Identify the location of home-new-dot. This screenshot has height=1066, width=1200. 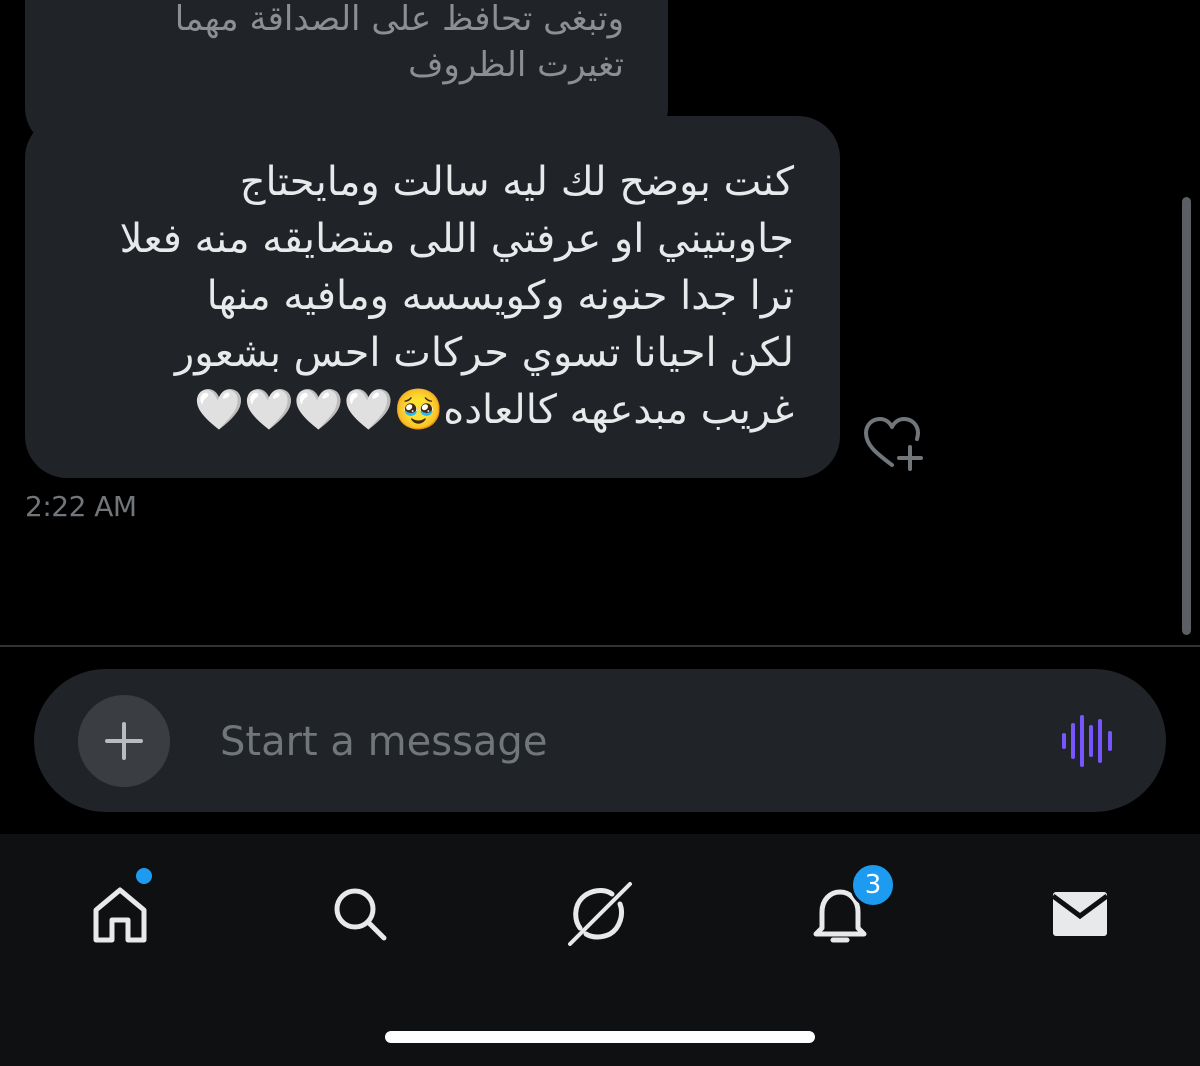
(144, 876).